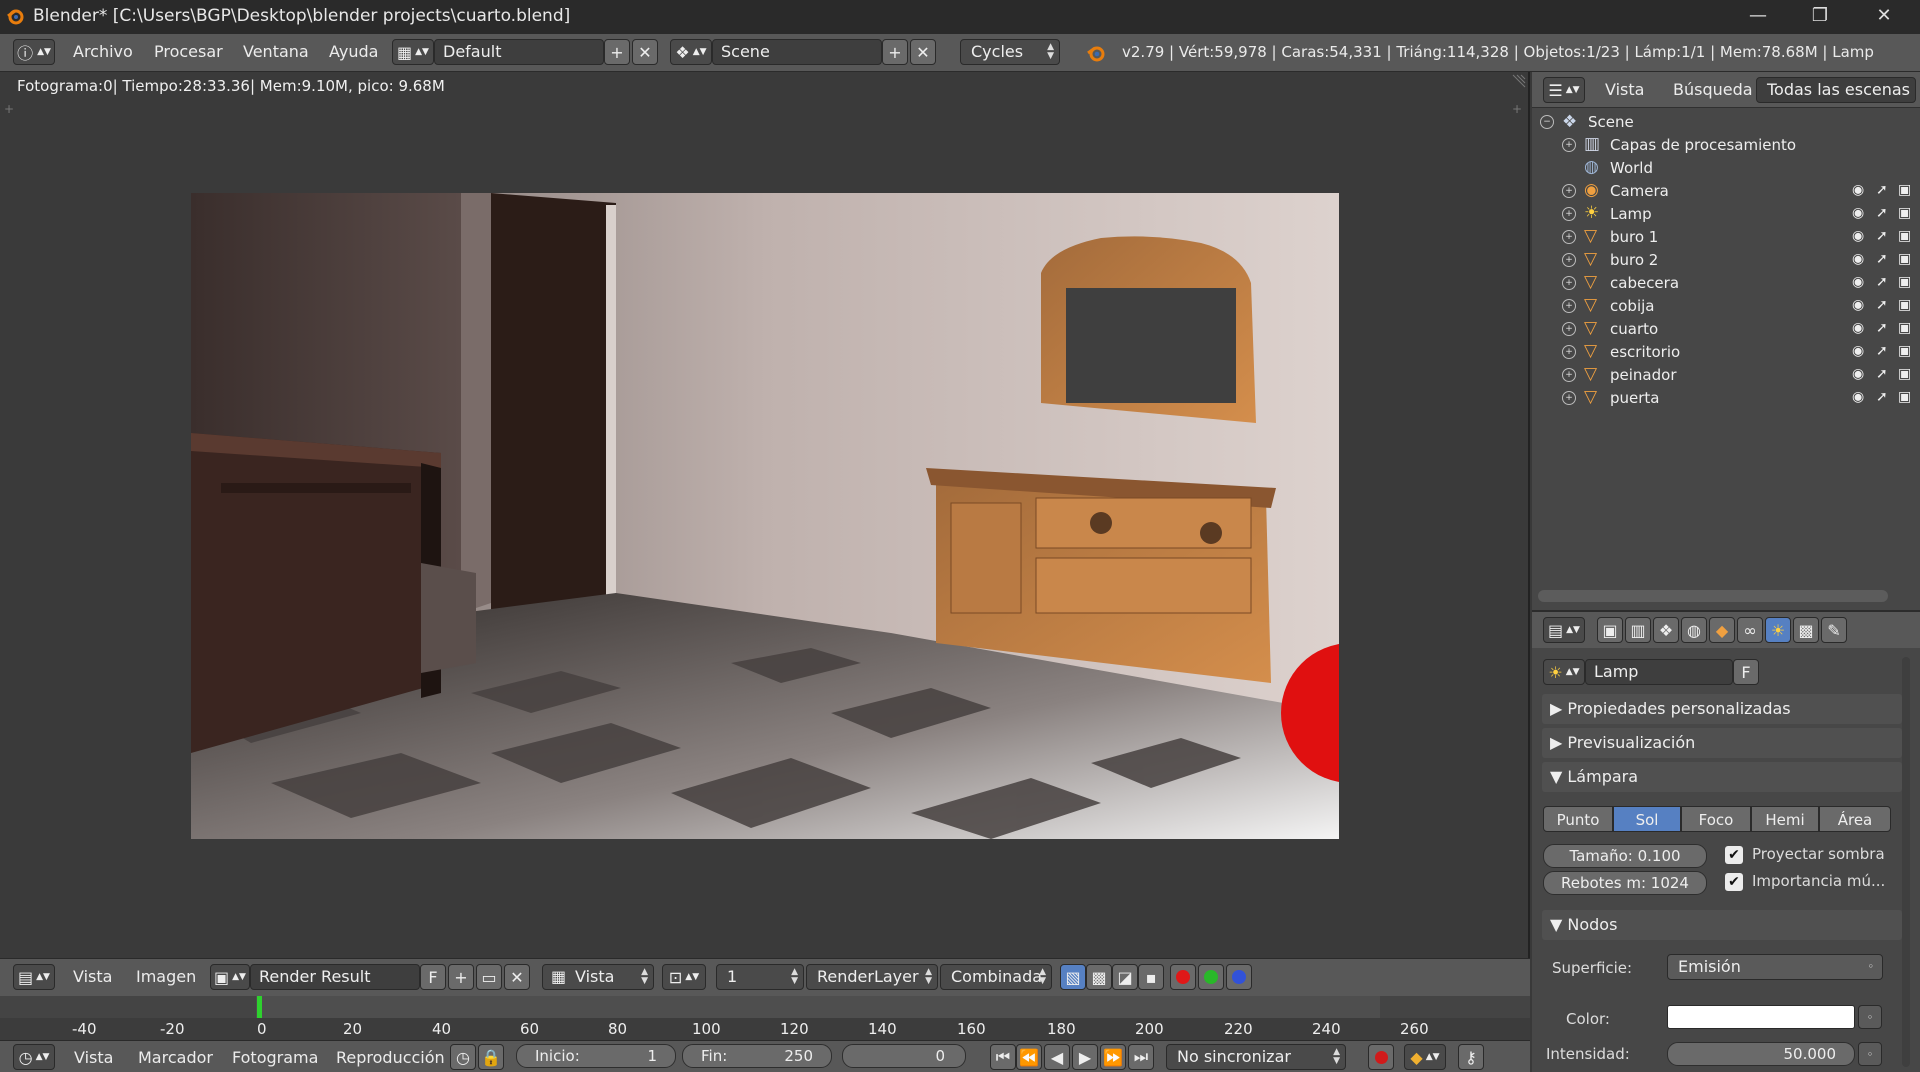  I want to click on max-bounces-field: Rebotes m: 1024, so click(1625, 883).